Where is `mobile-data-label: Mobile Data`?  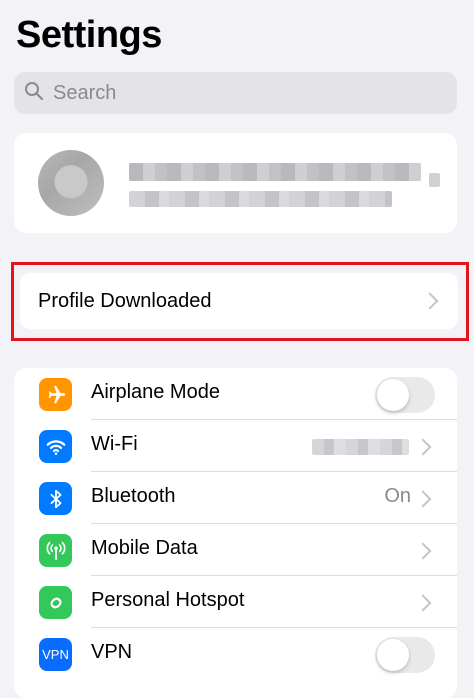 mobile-data-label: Mobile Data is located at coordinates (144, 548).